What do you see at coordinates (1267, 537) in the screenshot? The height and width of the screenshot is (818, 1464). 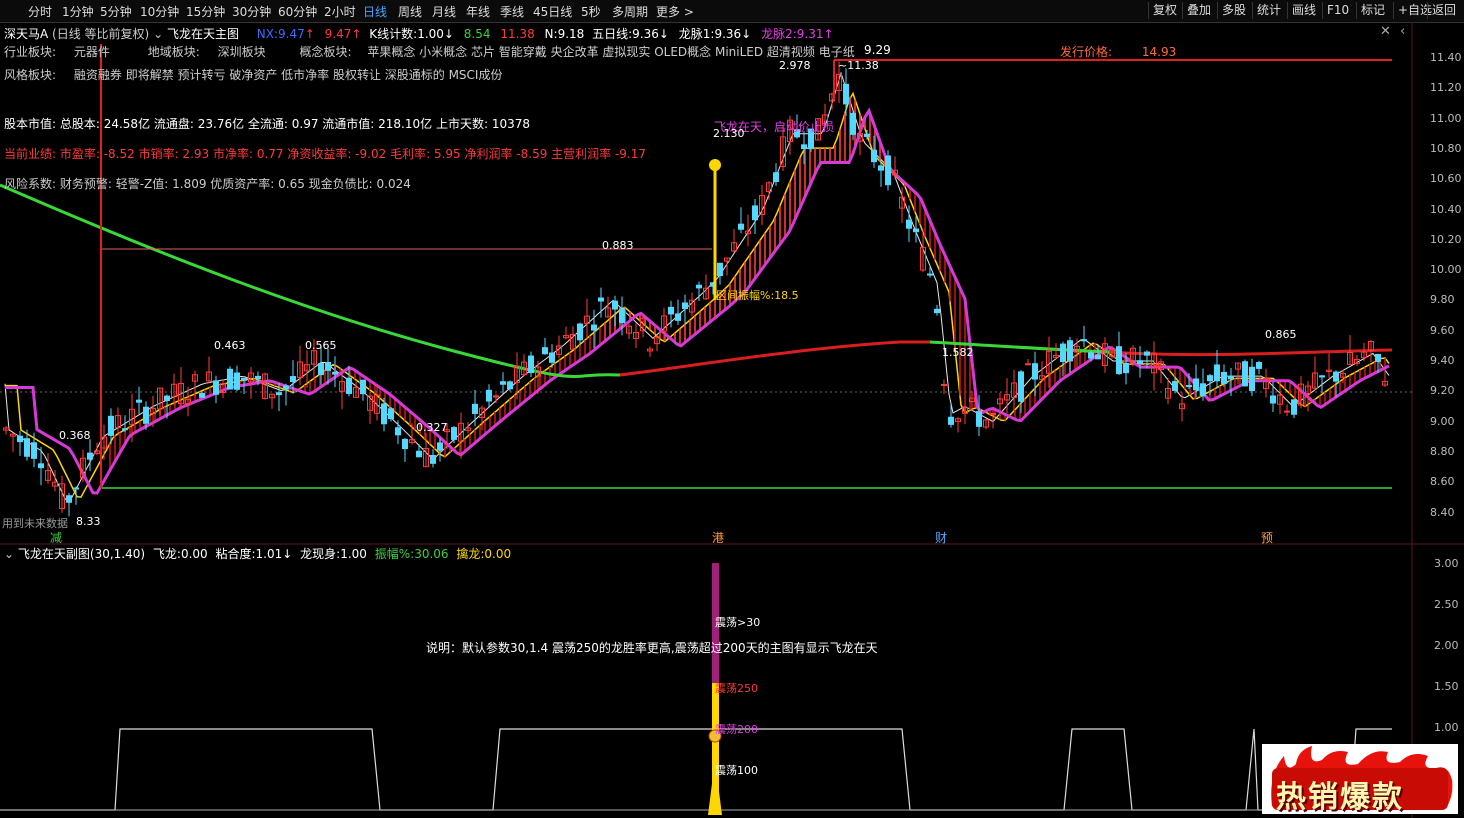 I see `marker-forecast: 预` at bounding box center [1267, 537].